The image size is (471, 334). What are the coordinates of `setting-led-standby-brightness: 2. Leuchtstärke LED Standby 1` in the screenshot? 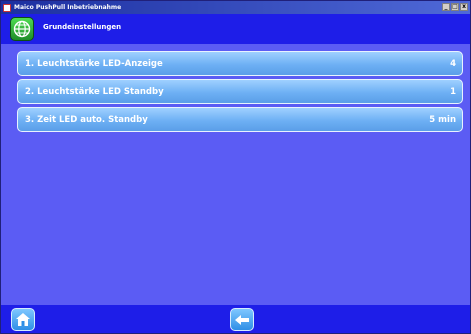 It's located at (240, 91).